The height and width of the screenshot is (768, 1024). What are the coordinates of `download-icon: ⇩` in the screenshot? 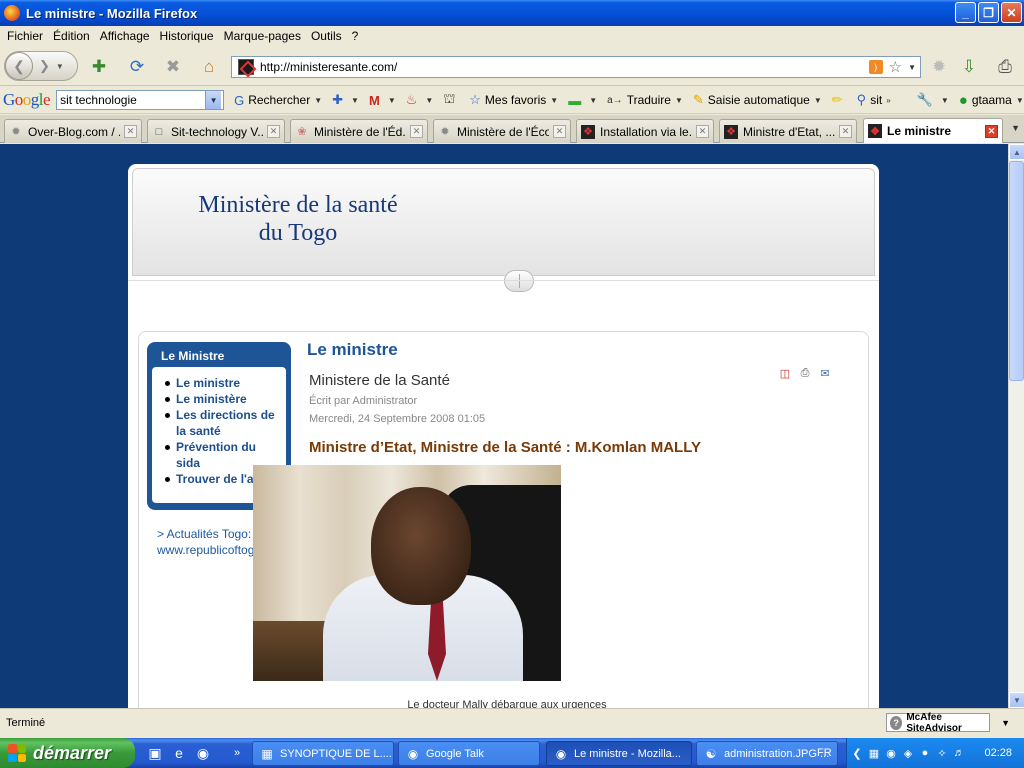 It's located at (969, 67).